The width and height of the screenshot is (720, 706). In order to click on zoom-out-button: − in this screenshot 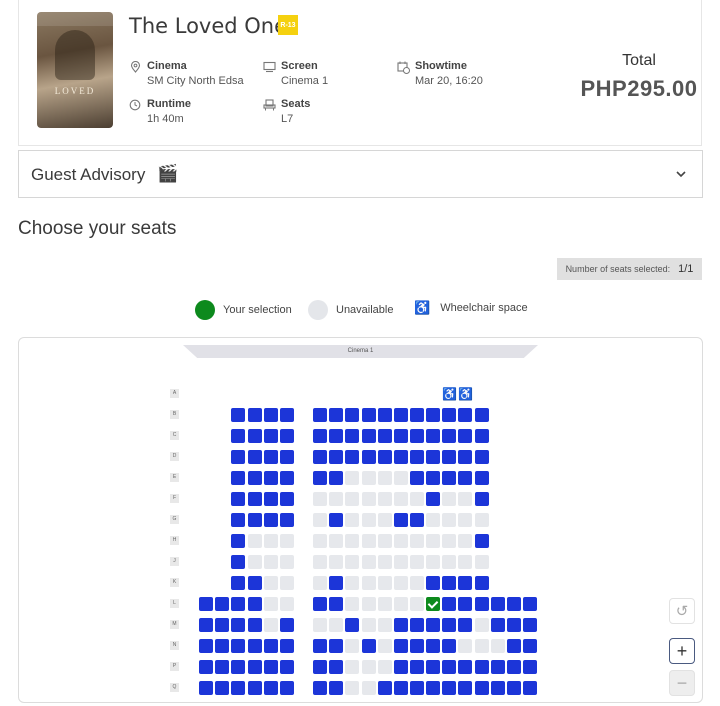, I will do `click(682, 683)`.